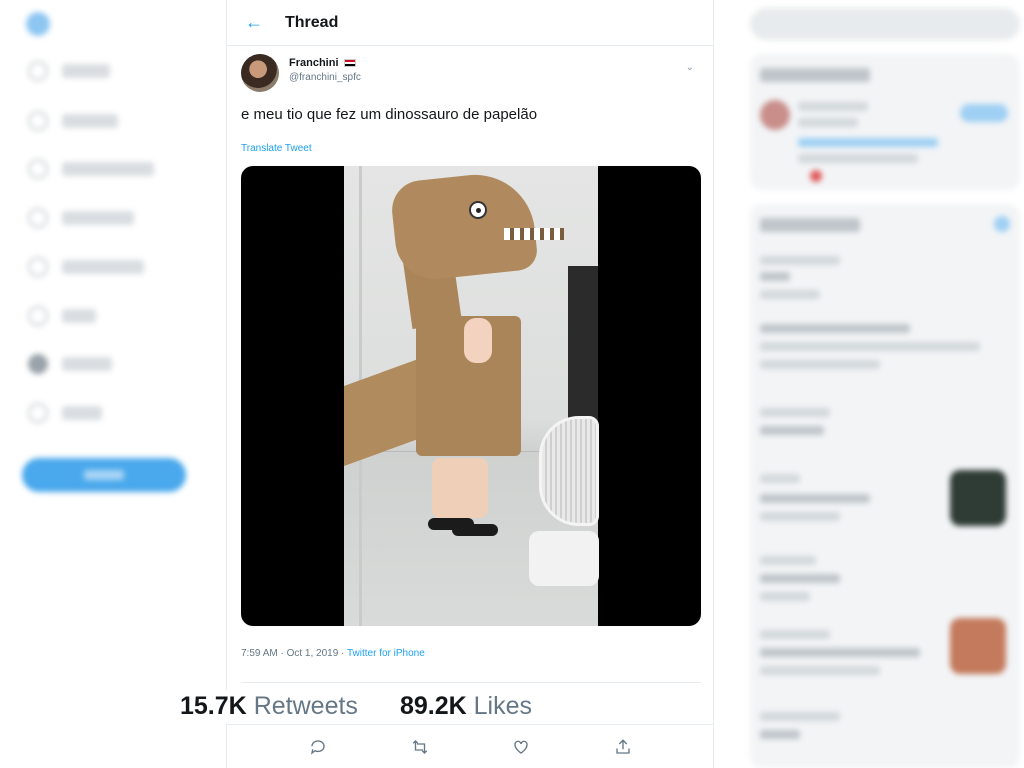 The height and width of the screenshot is (768, 1024). I want to click on nav-item-bookmarks, so click(86, 267).